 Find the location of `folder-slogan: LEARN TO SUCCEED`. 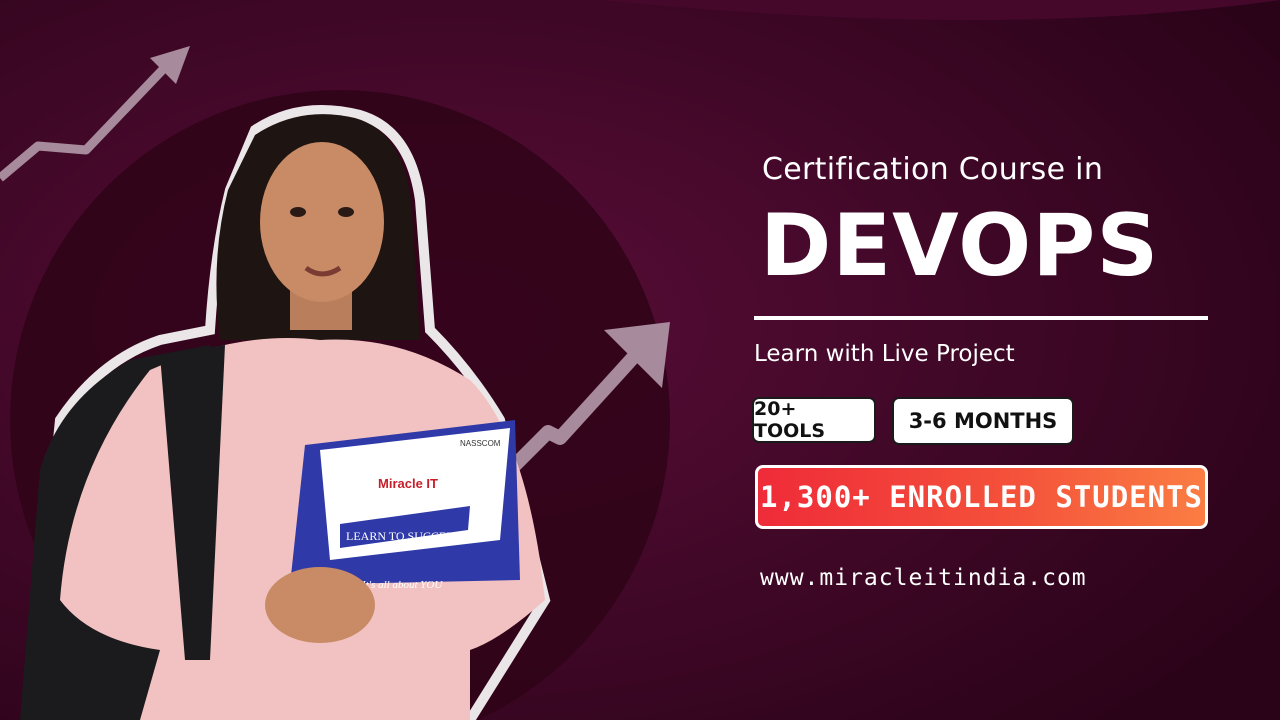

folder-slogan: LEARN TO SUCCEED is located at coordinates (404, 536).